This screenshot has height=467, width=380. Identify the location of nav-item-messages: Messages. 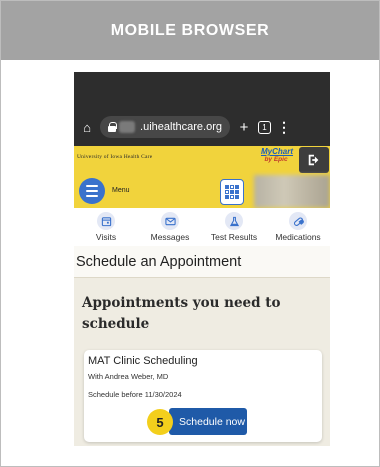
(170, 227).